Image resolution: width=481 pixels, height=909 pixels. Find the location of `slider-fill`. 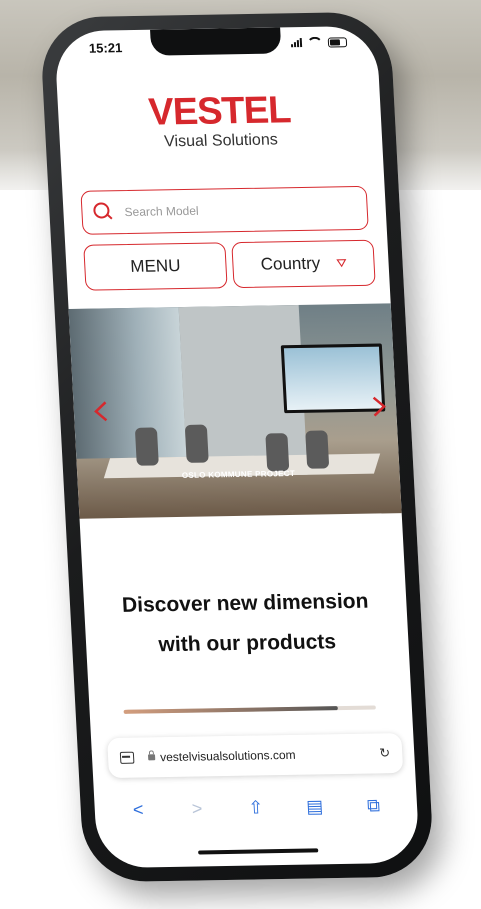

slider-fill is located at coordinates (231, 710).